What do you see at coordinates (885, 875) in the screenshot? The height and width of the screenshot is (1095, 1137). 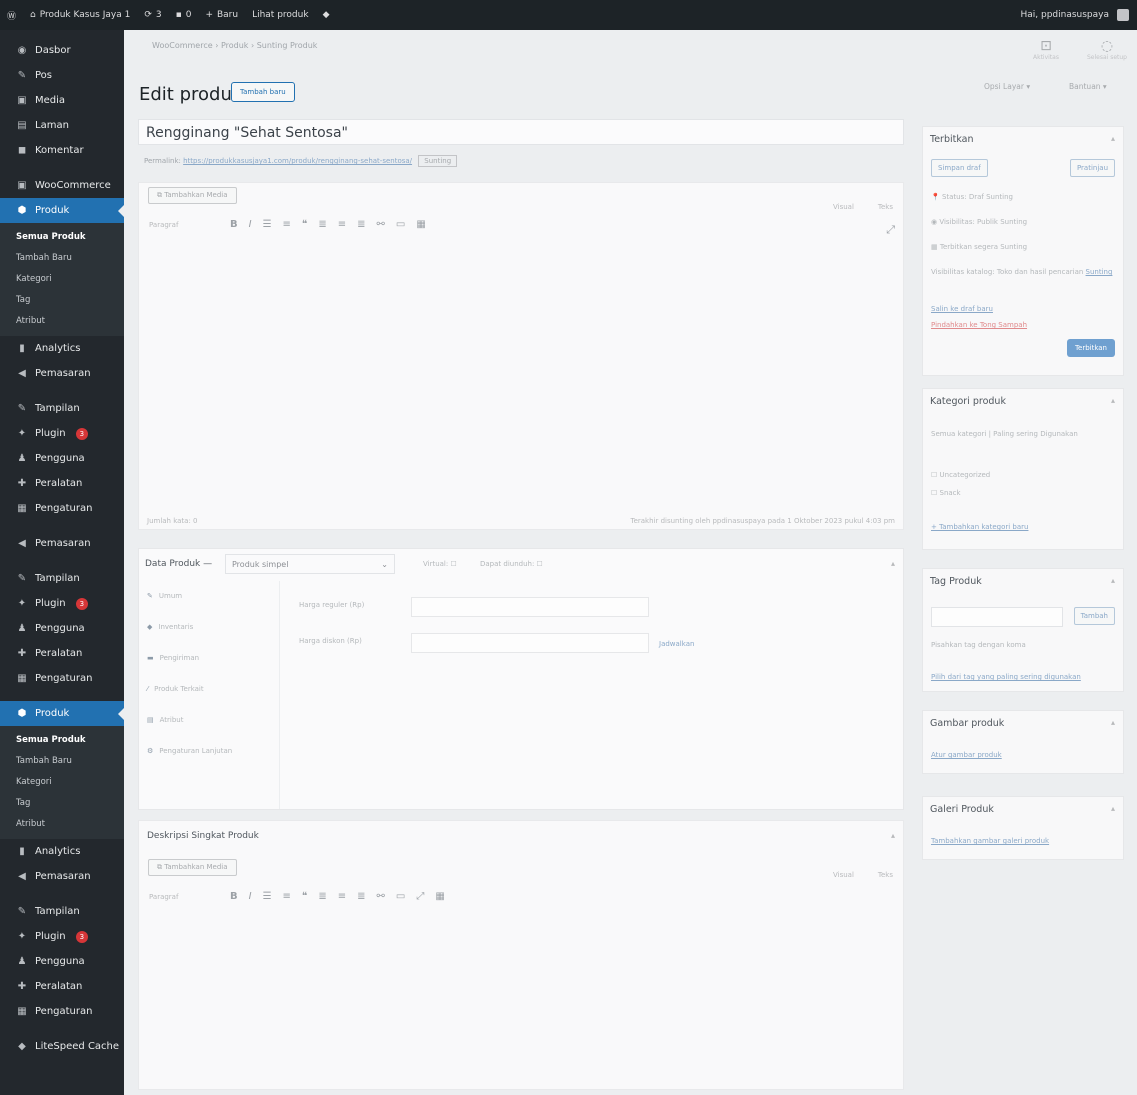 I see `tab-text-2: Teks` at bounding box center [885, 875].